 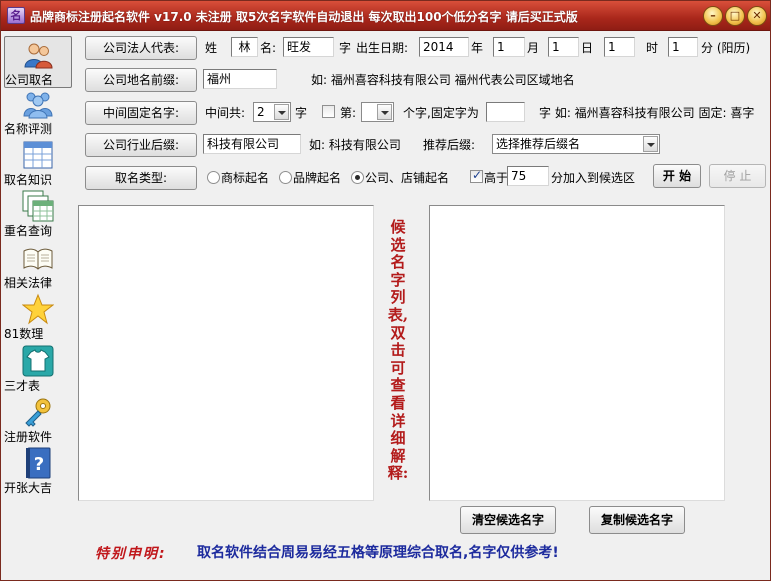 What do you see at coordinates (593, 178) in the screenshot?
I see `score-suffix-label: 分加入到候选区` at bounding box center [593, 178].